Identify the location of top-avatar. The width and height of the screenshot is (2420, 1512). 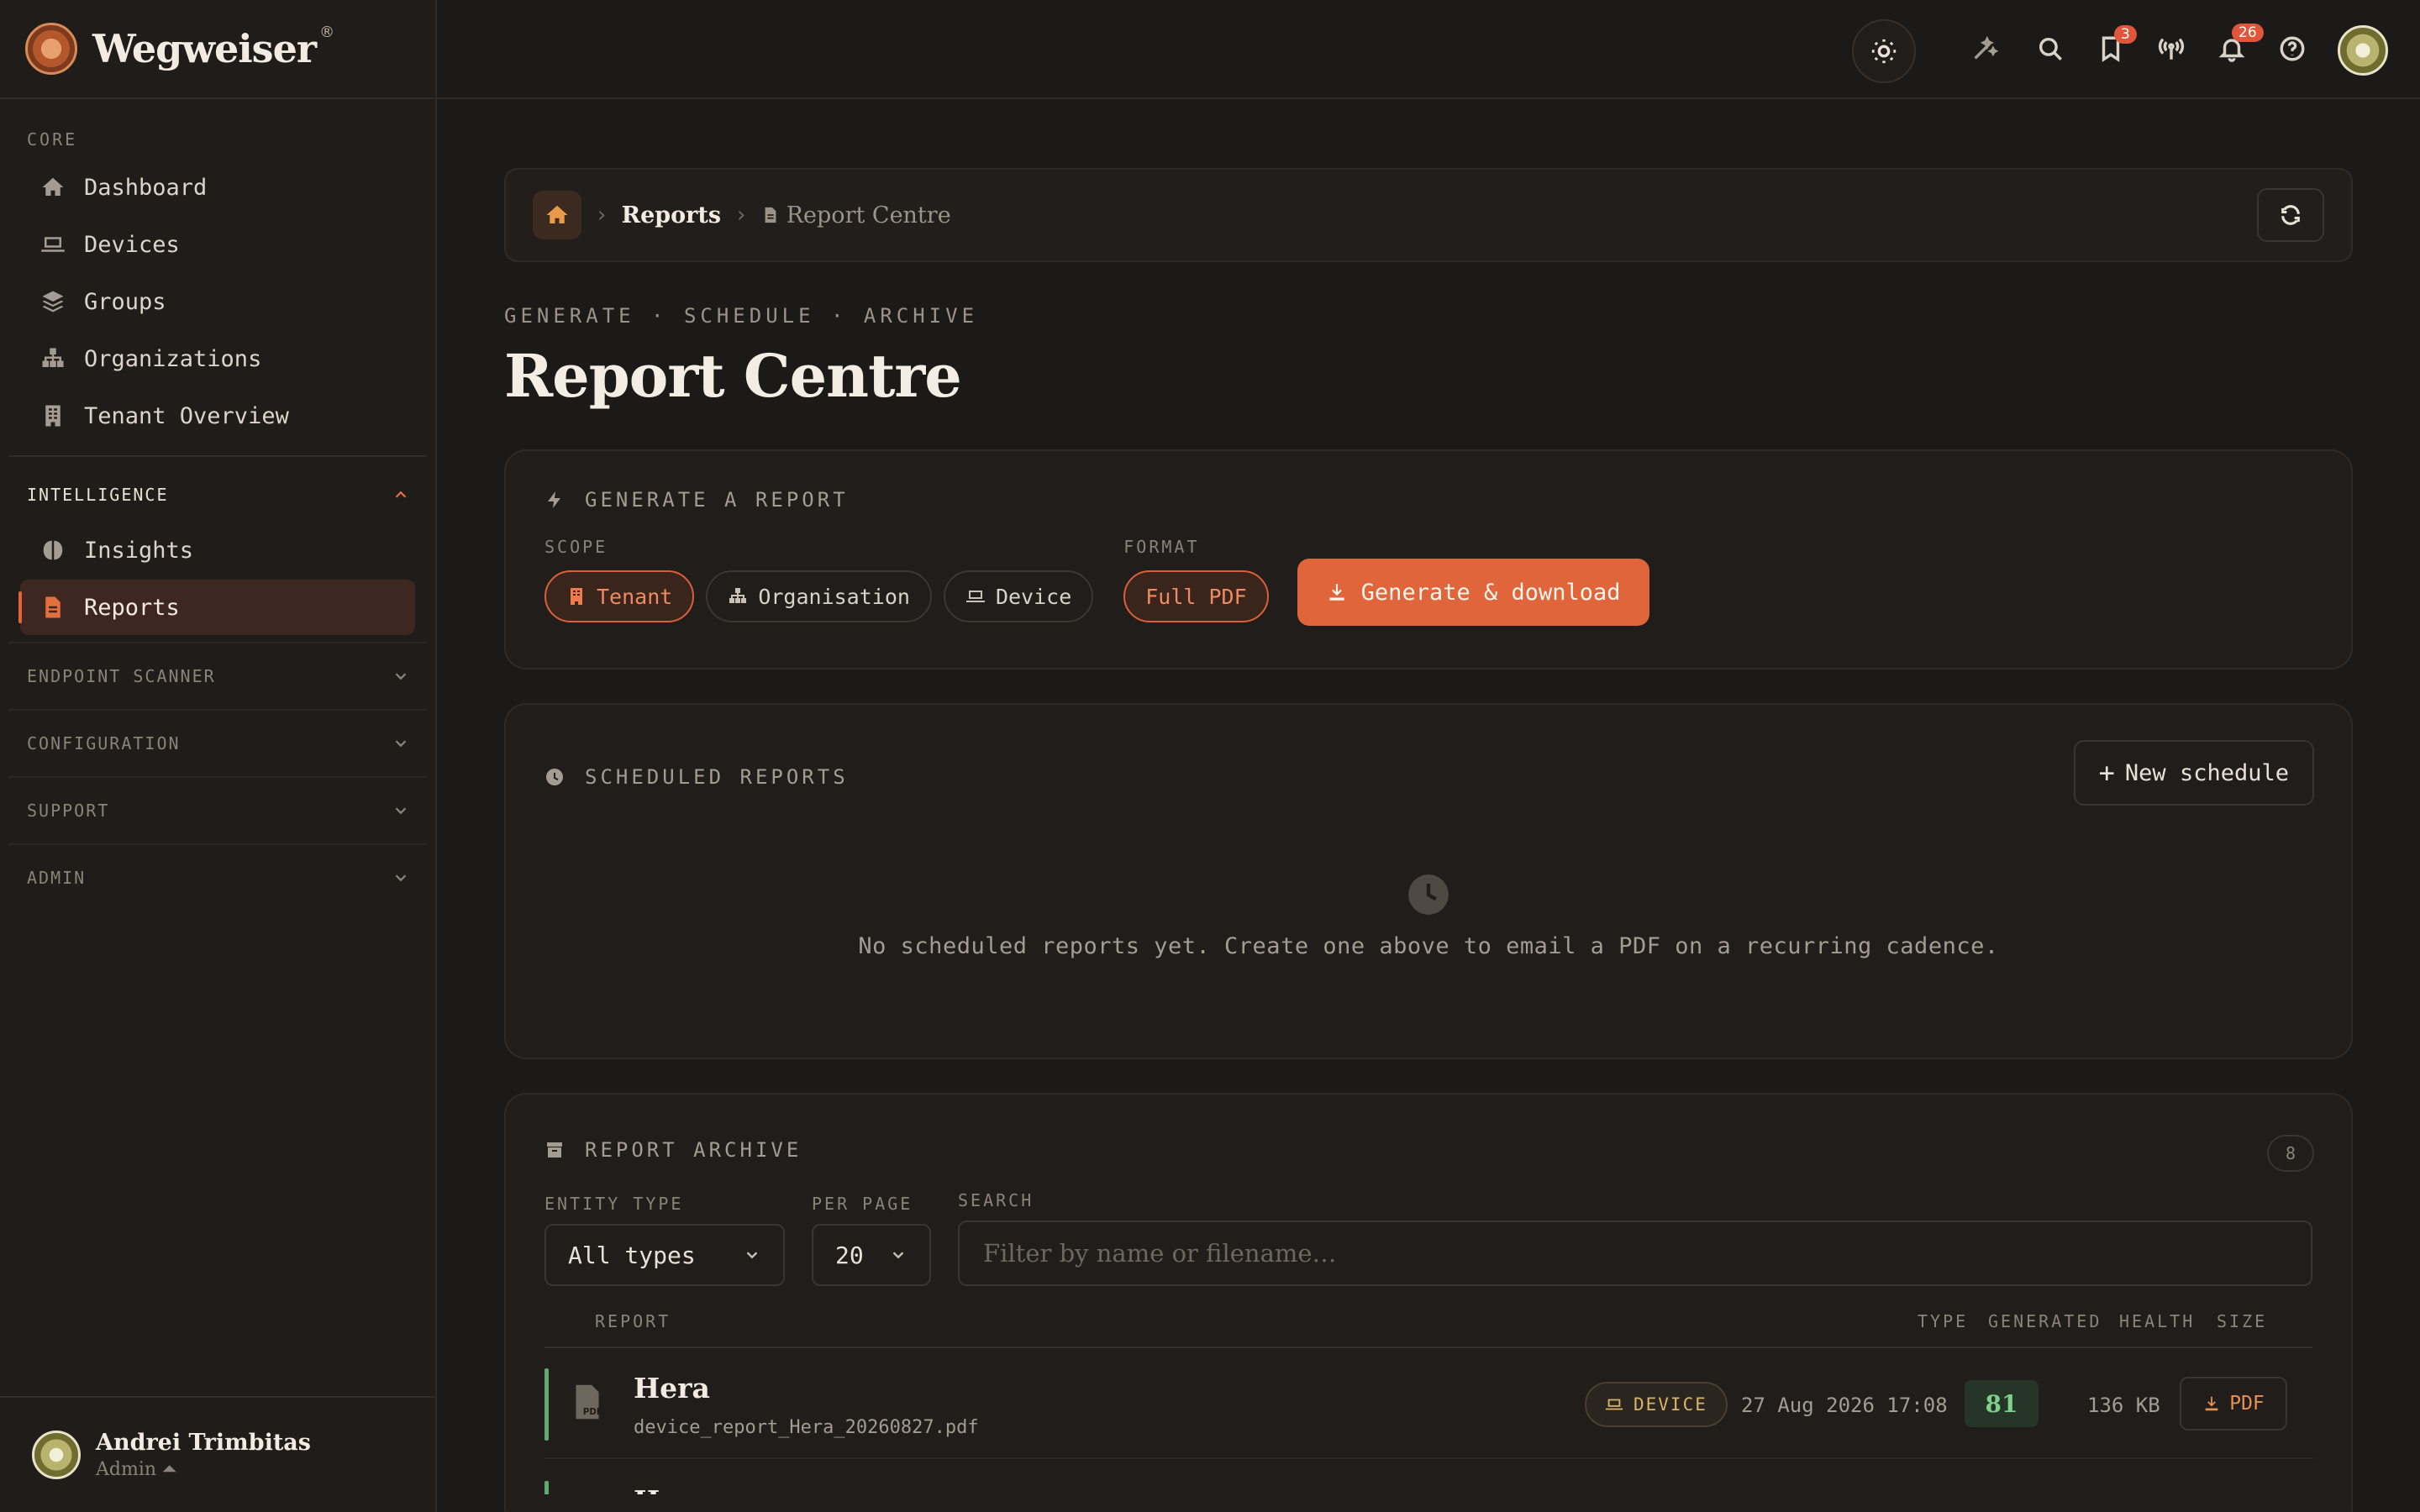
(2363, 50).